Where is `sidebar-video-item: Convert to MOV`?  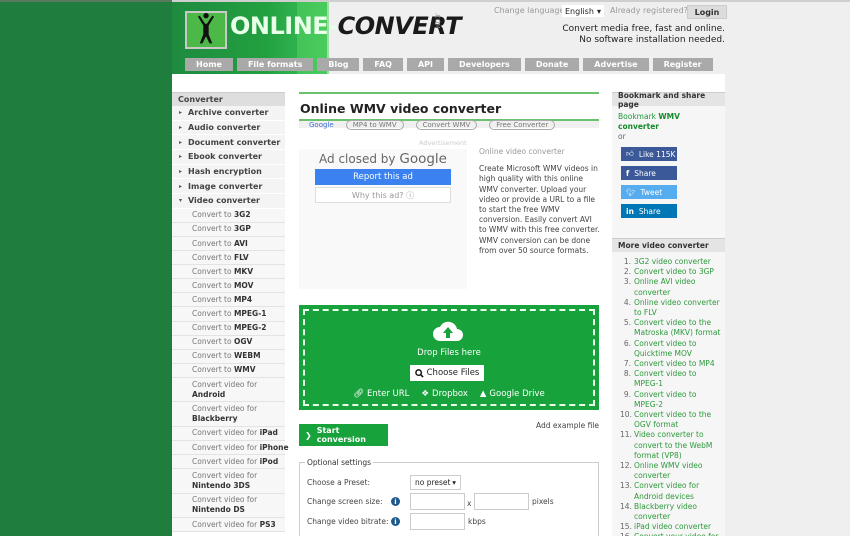 sidebar-video-item: Convert to MOV is located at coordinates (228, 286).